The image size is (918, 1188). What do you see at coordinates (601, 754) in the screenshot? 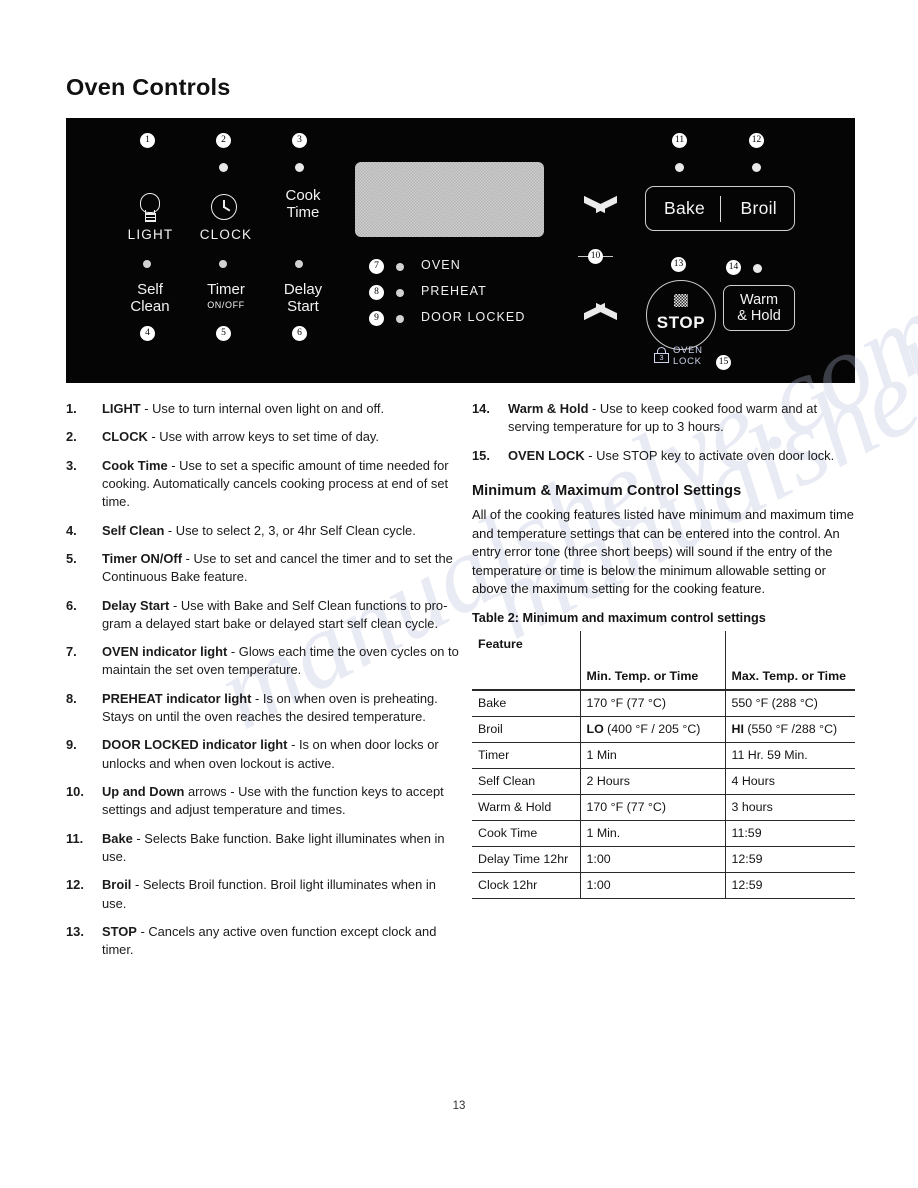
I see `cell-min-text: 1 Min` at bounding box center [601, 754].